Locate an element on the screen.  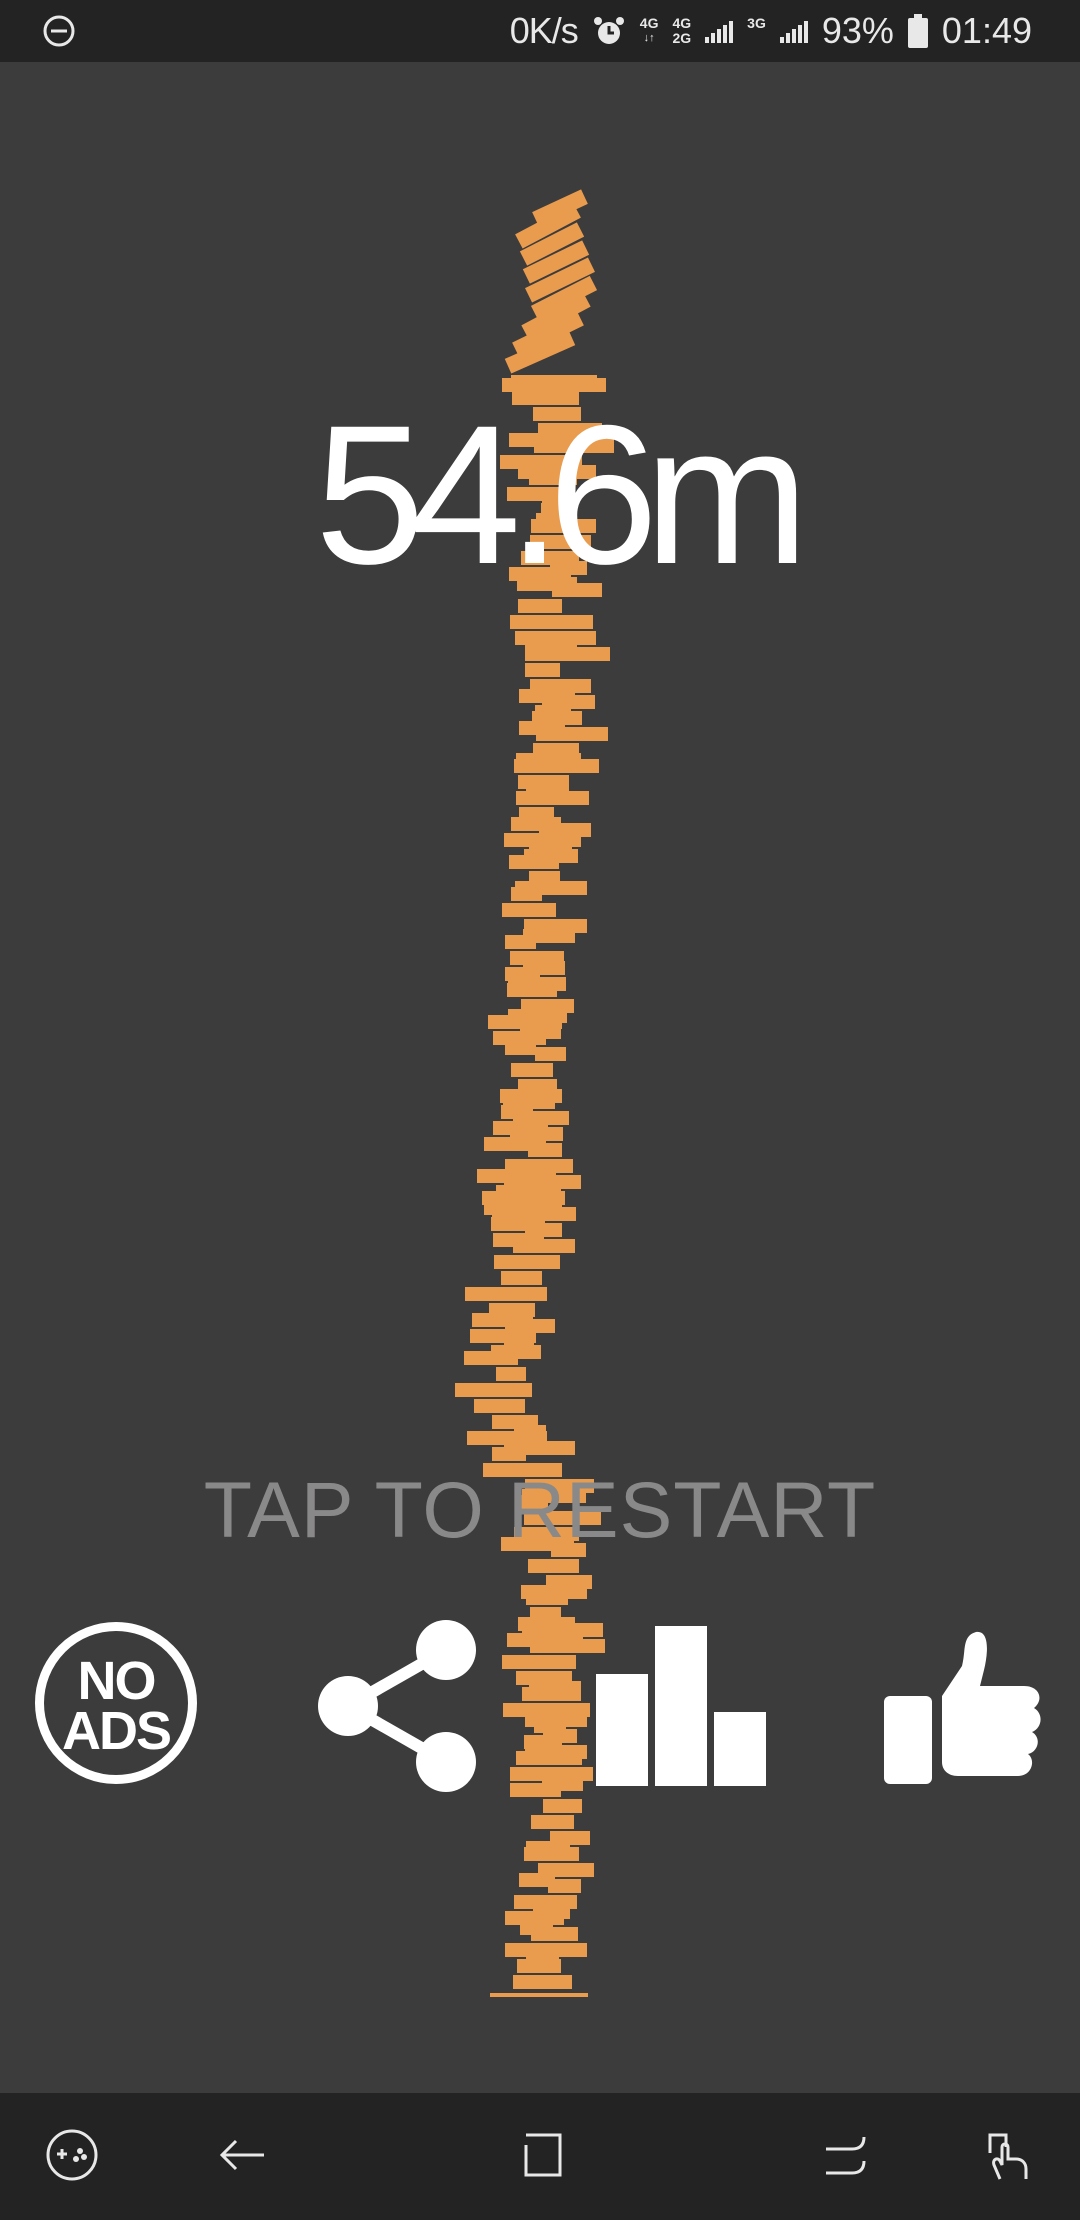
share-icon is located at coordinates (398, 1706).